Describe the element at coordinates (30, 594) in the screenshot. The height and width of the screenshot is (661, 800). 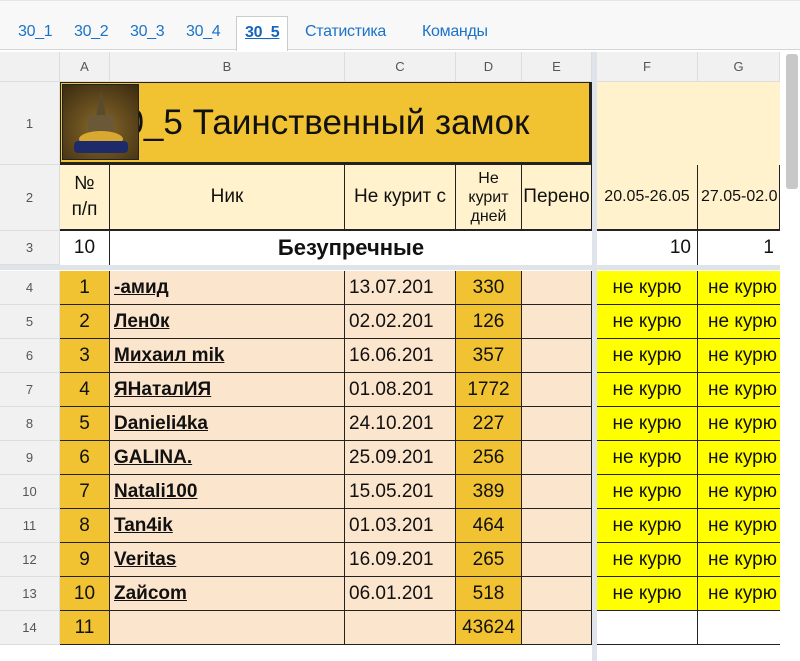
I see `row-header-13: 13` at that location.